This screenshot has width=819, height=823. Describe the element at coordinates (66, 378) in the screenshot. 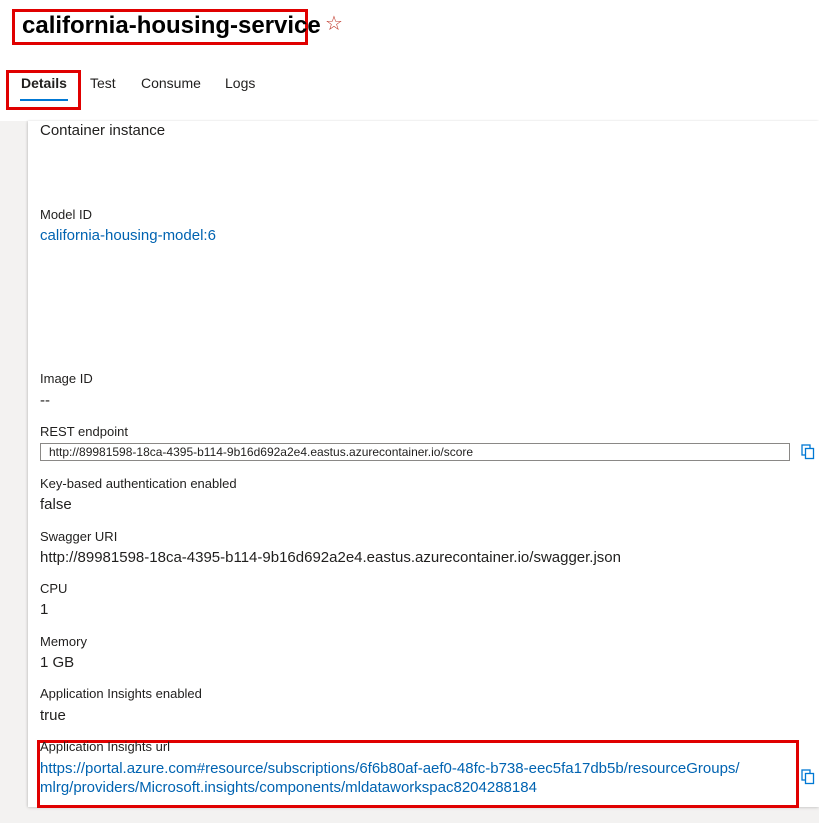

I see `image-id-label: Image ID` at that location.